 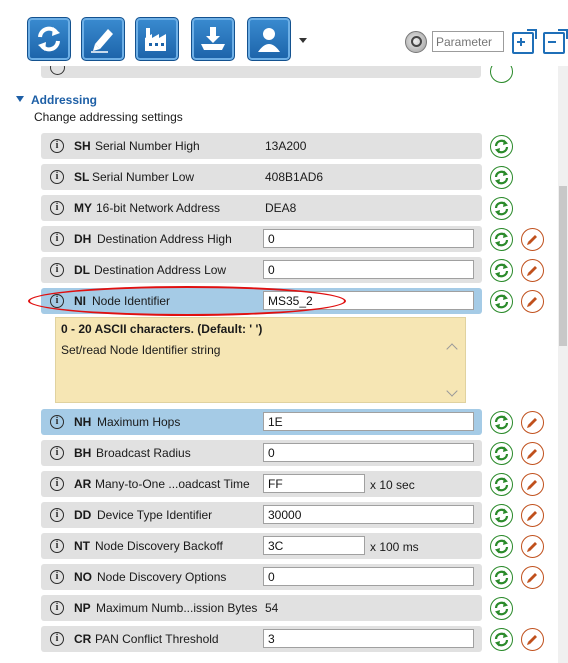 I want to click on param-code: MY, so click(x=83, y=208).